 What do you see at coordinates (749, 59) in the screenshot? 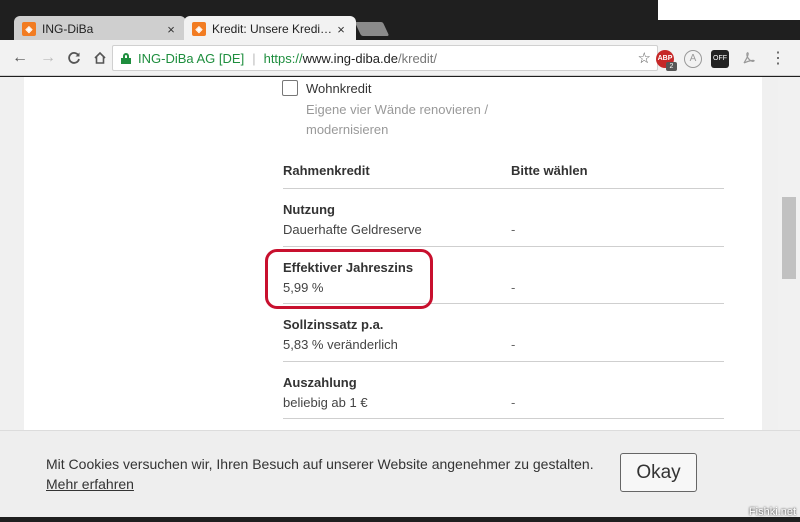
I see `pdf-extension-icon` at bounding box center [749, 59].